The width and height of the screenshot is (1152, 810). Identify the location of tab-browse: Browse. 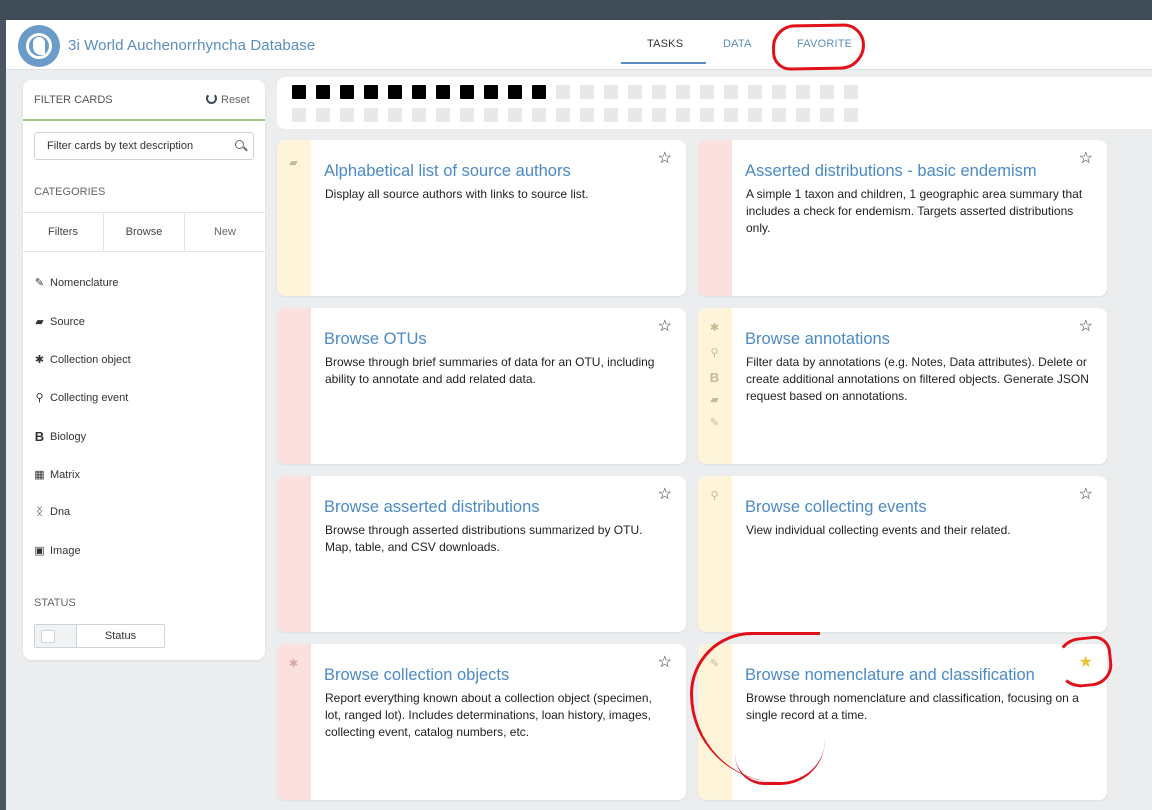
(144, 232).